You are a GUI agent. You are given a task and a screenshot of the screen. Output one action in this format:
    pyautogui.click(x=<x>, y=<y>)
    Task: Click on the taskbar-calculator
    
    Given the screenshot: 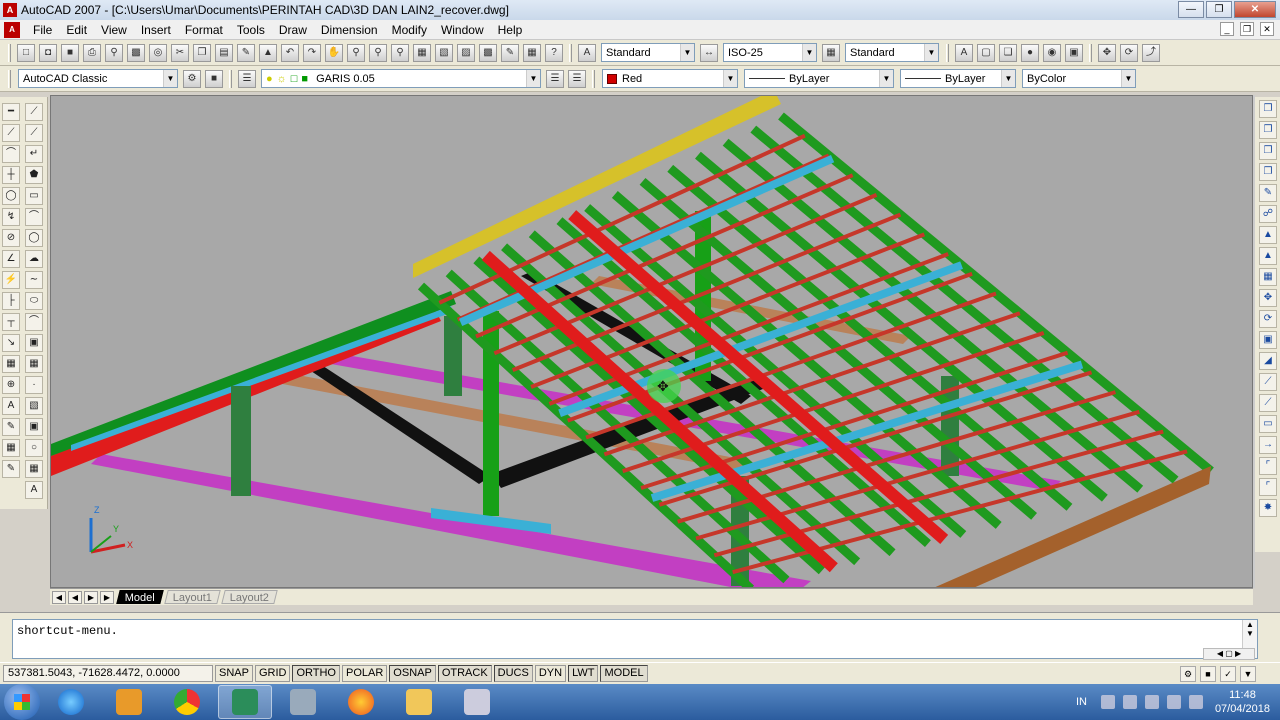 What is the action you would take?
    pyautogui.click(x=477, y=702)
    